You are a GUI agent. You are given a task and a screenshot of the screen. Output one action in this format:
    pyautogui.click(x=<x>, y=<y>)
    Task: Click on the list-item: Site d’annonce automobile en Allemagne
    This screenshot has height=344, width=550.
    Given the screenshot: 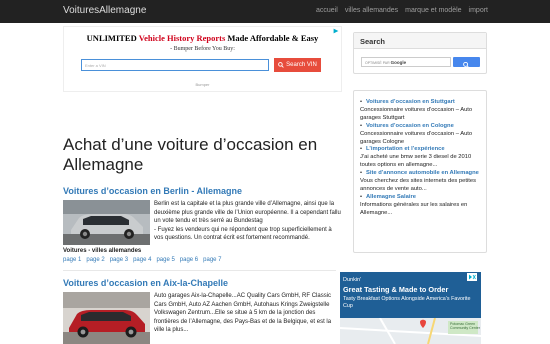 What is the action you would take?
    pyautogui.click(x=422, y=174)
    